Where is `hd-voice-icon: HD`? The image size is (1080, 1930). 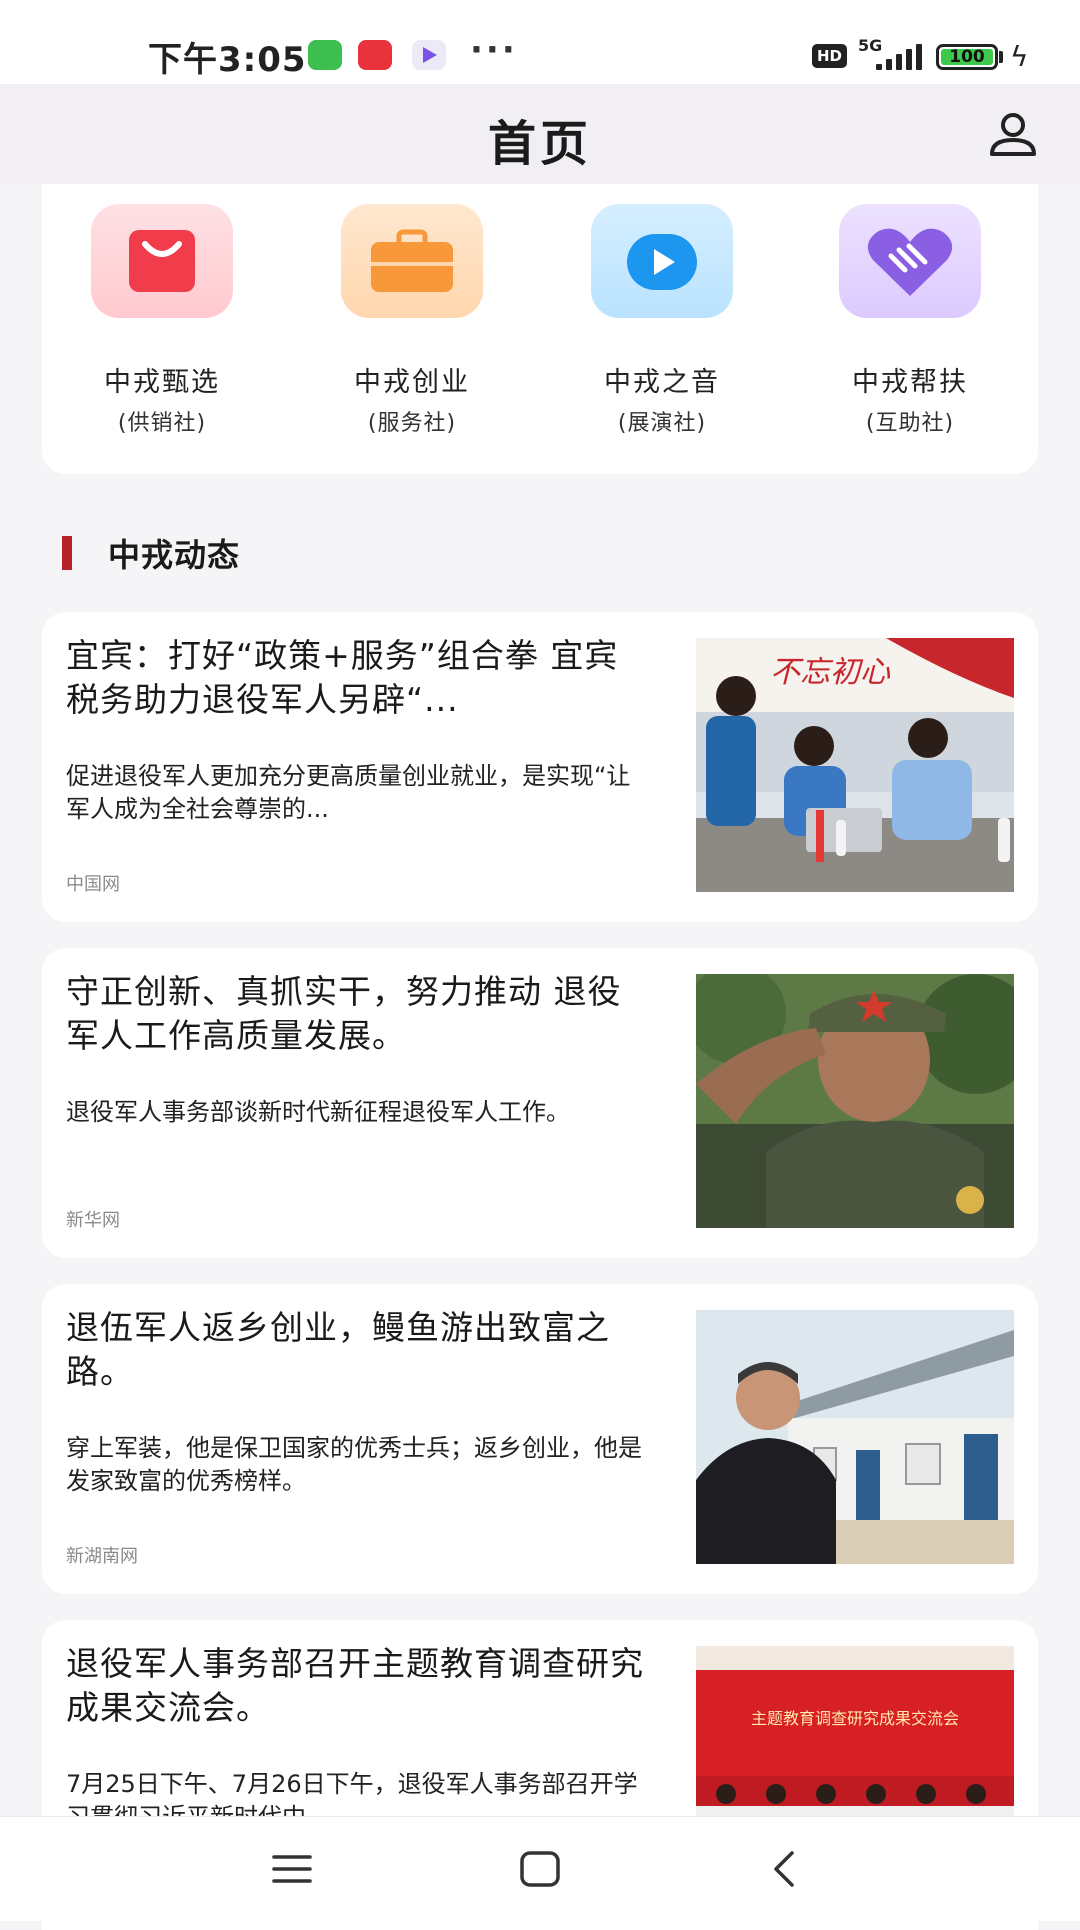
hd-voice-icon: HD is located at coordinates (830, 56).